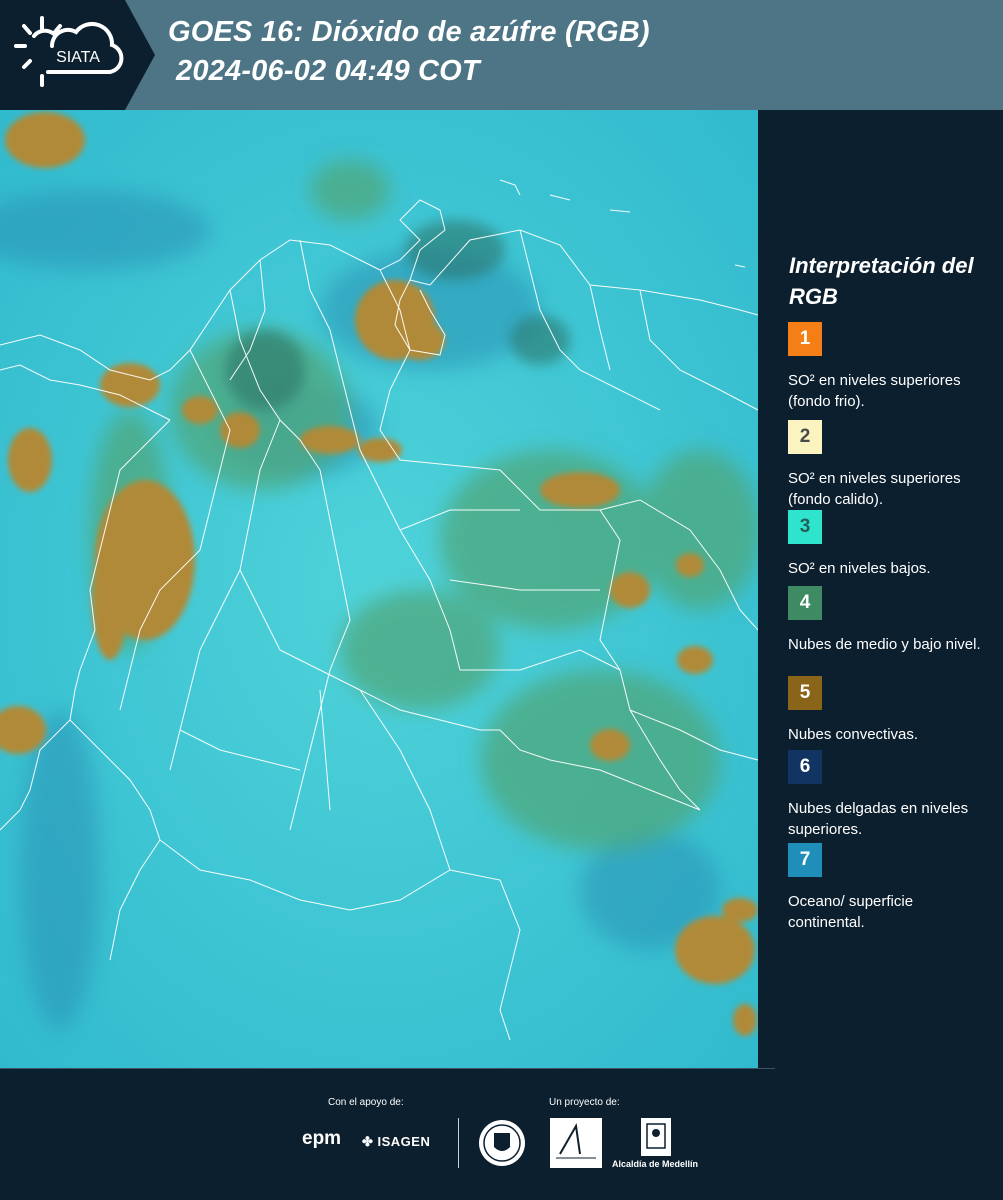  Describe the element at coordinates (890, 620) in the screenshot. I see `legend-item-4: 4 Nubes de medio y bajo nivel.` at that location.